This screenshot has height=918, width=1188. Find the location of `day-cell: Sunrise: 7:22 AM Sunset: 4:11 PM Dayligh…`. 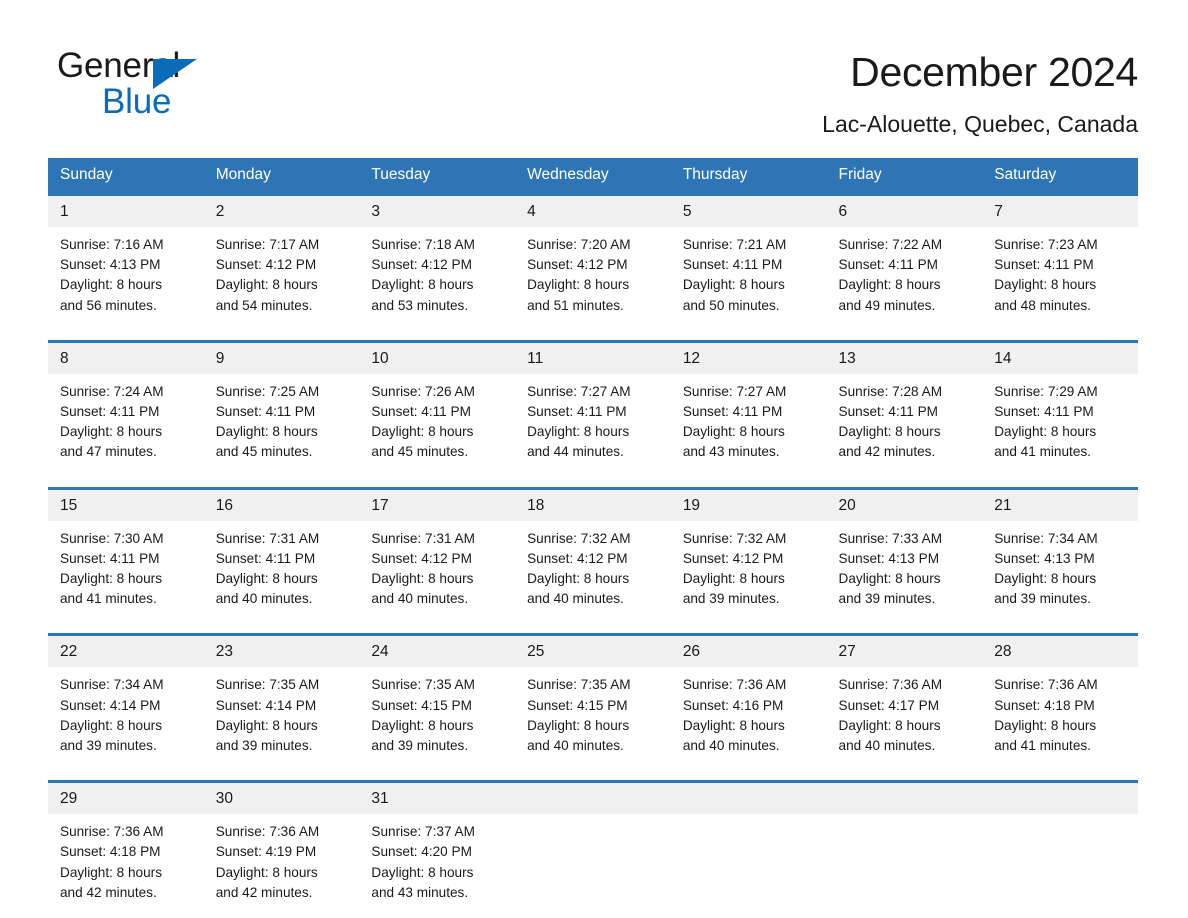

day-cell: Sunrise: 7:22 AM Sunset: 4:11 PM Dayligh… is located at coordinates (905, 277).